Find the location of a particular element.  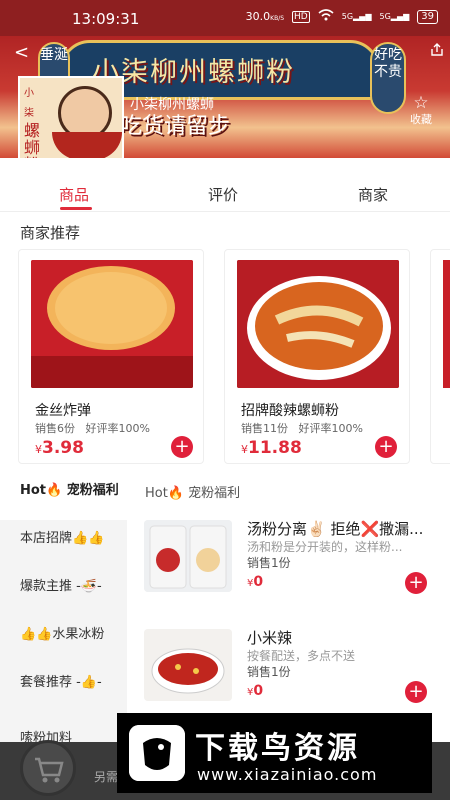

watermark-logo-icon is located at coordinates (157, 753).